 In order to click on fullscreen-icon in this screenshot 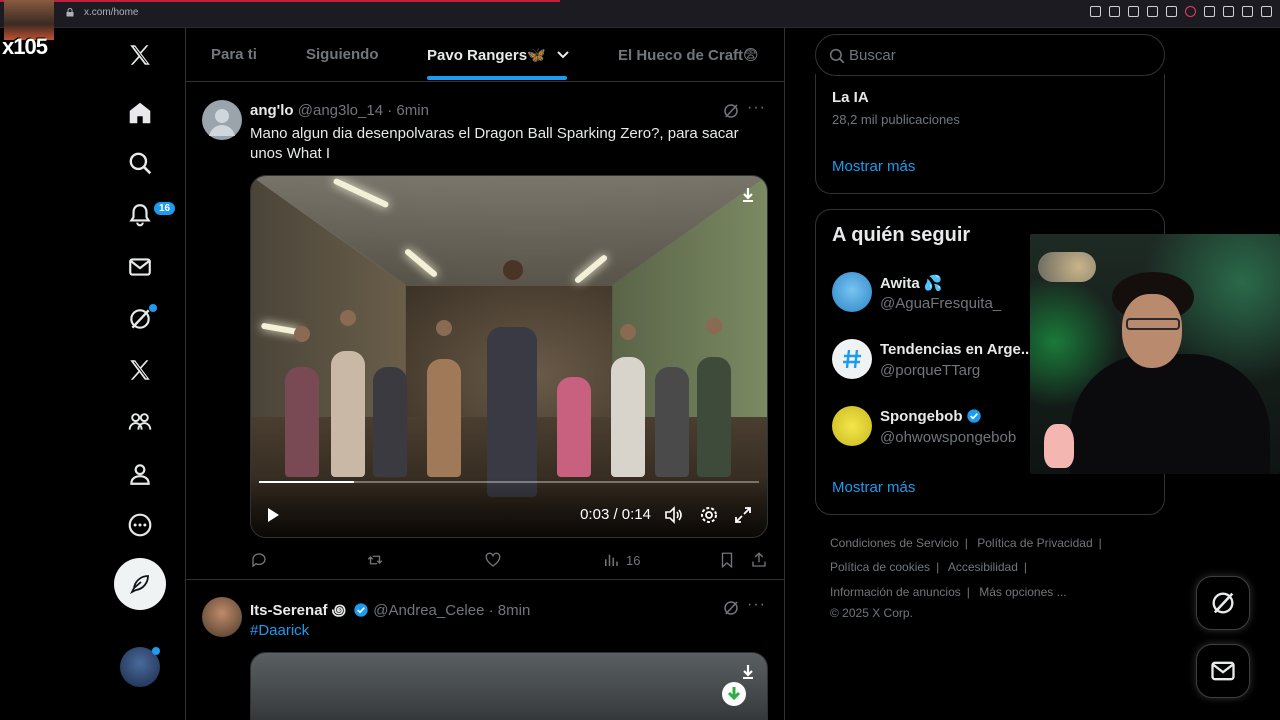, I will do `click(743, 515)`.